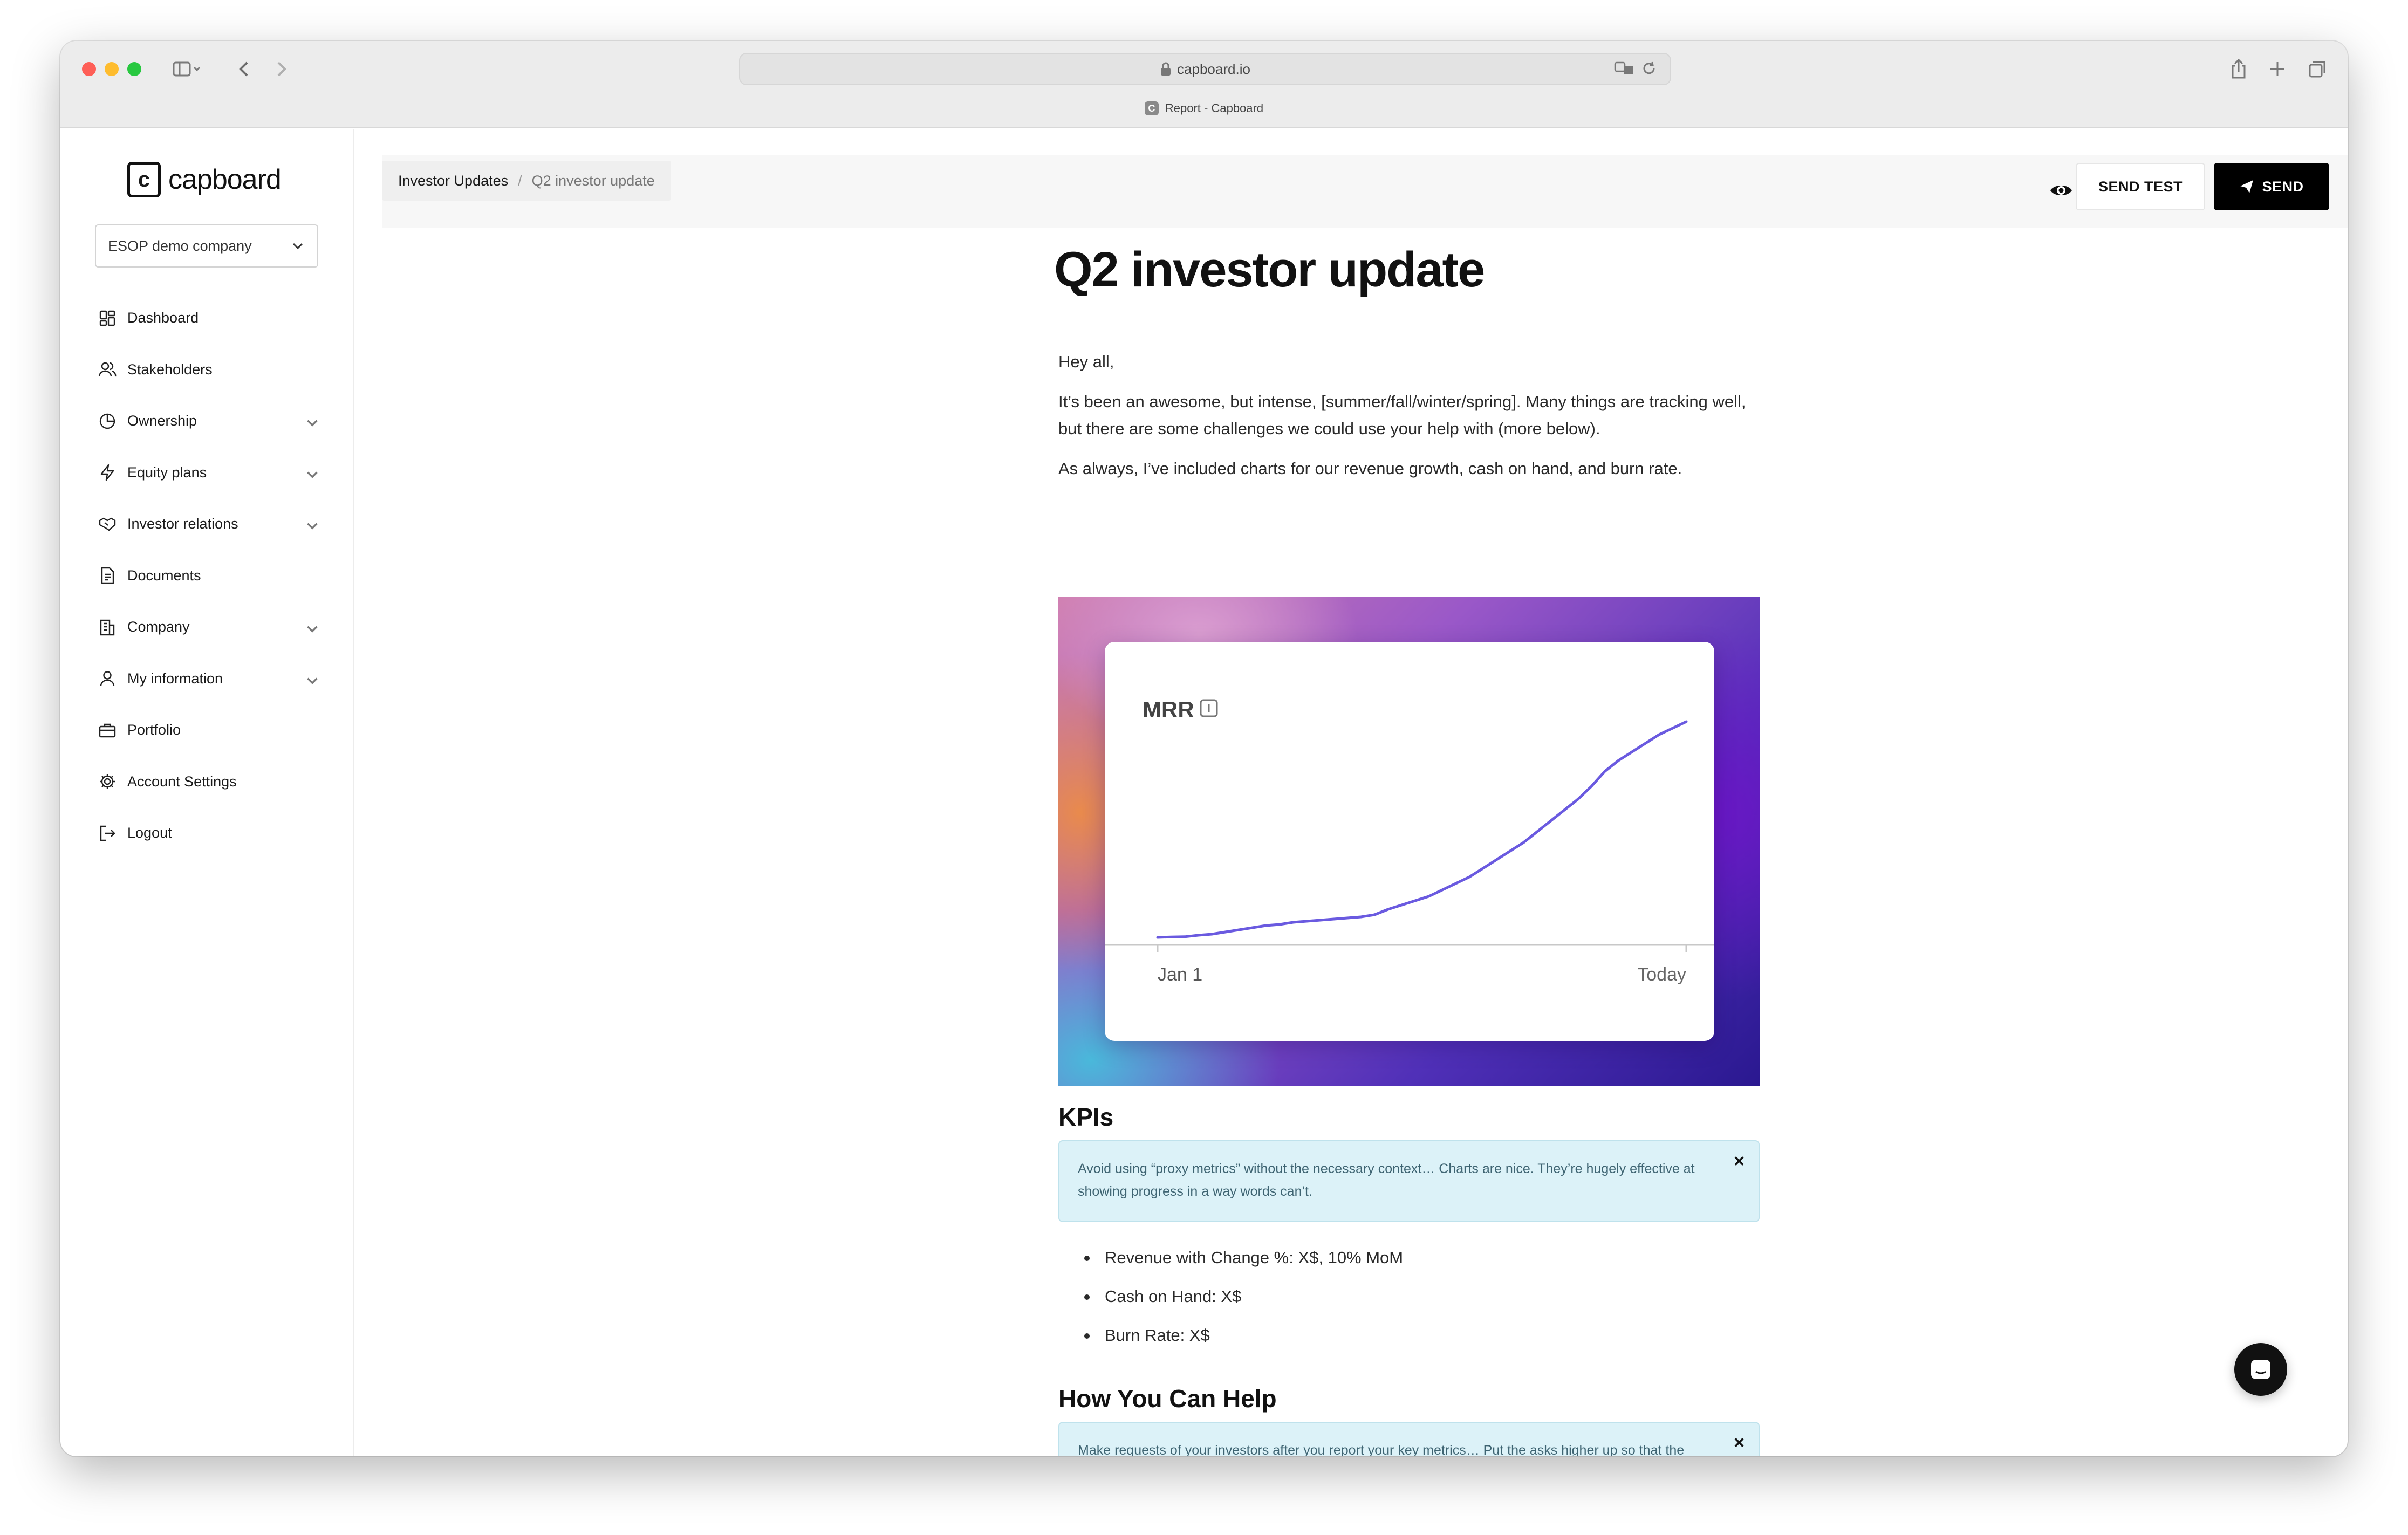 This screenshot has height=1535, width=2408. I want to click on user-icon, so click(107, 679).